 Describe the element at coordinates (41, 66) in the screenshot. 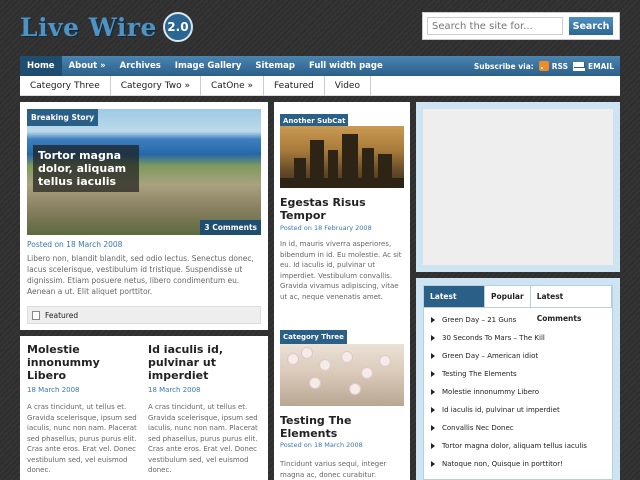

I see `nav-item-home: Home` at that location.